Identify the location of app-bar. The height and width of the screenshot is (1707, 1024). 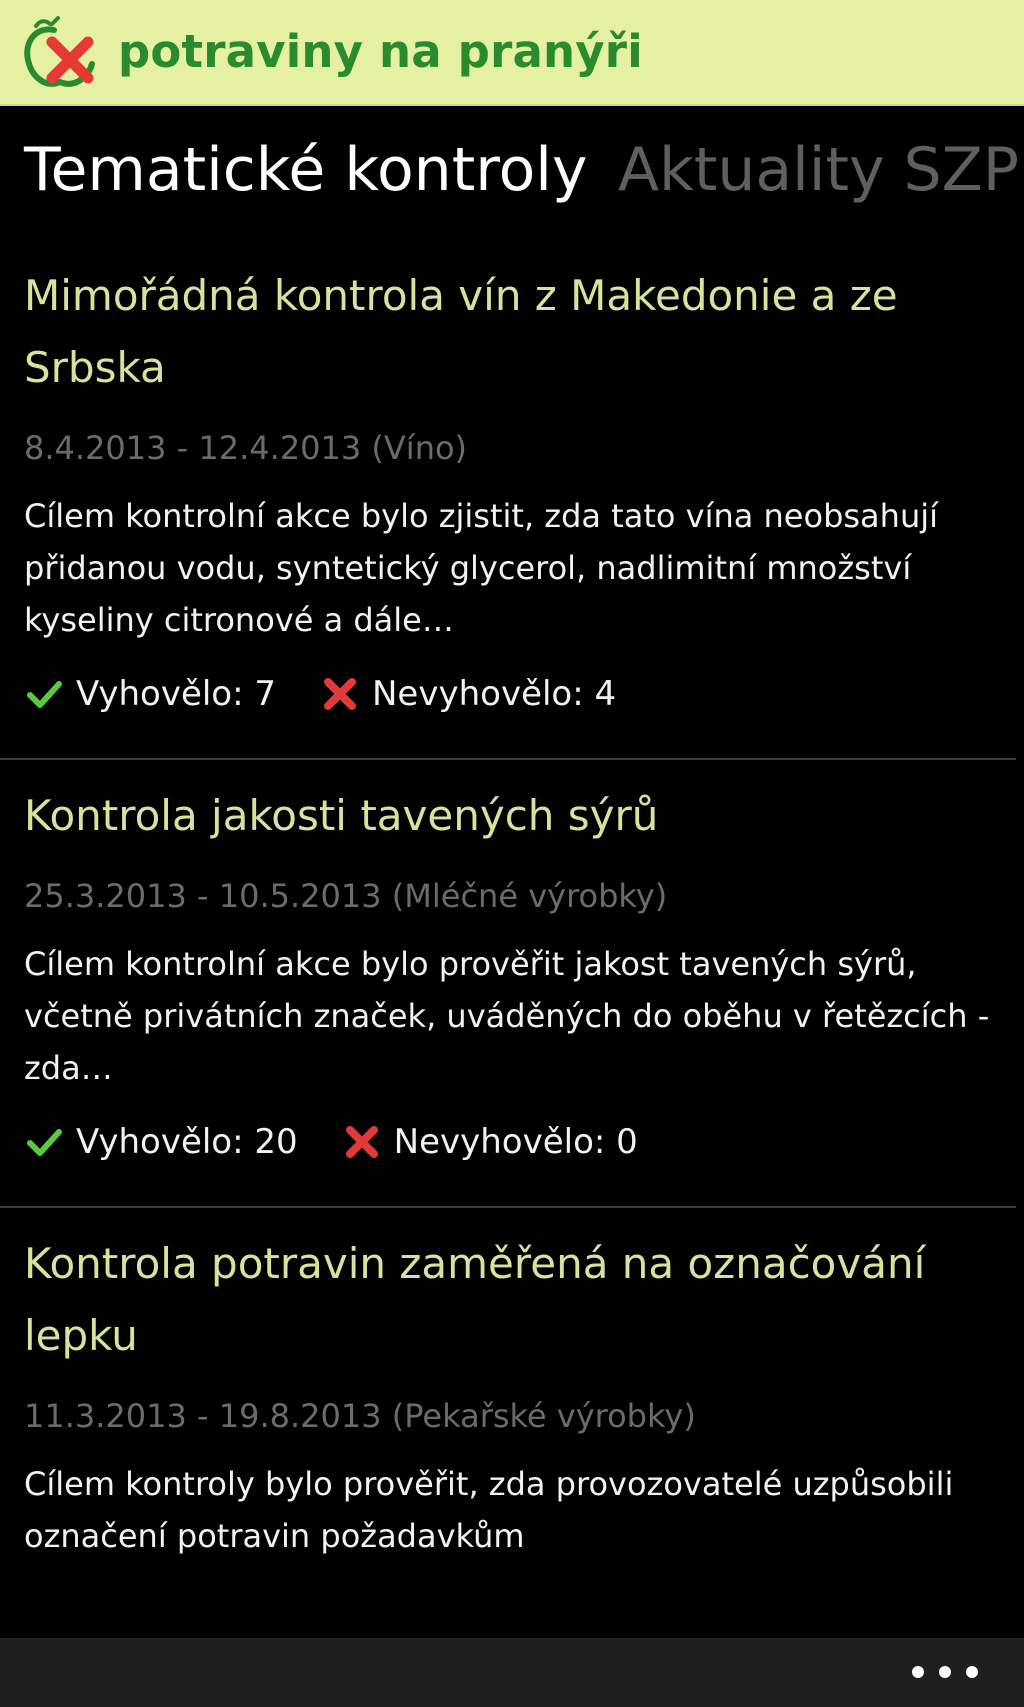
(512, 1672).